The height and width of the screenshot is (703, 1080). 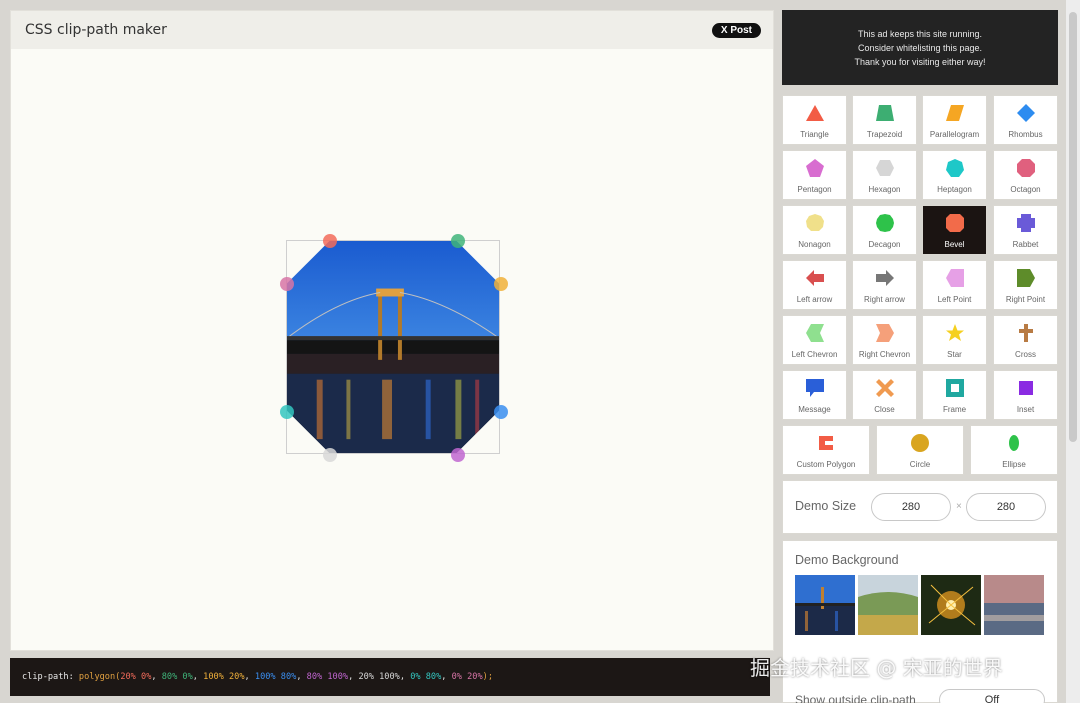 I want to click on x-post-button: X Post, so click(x=736, y=30).